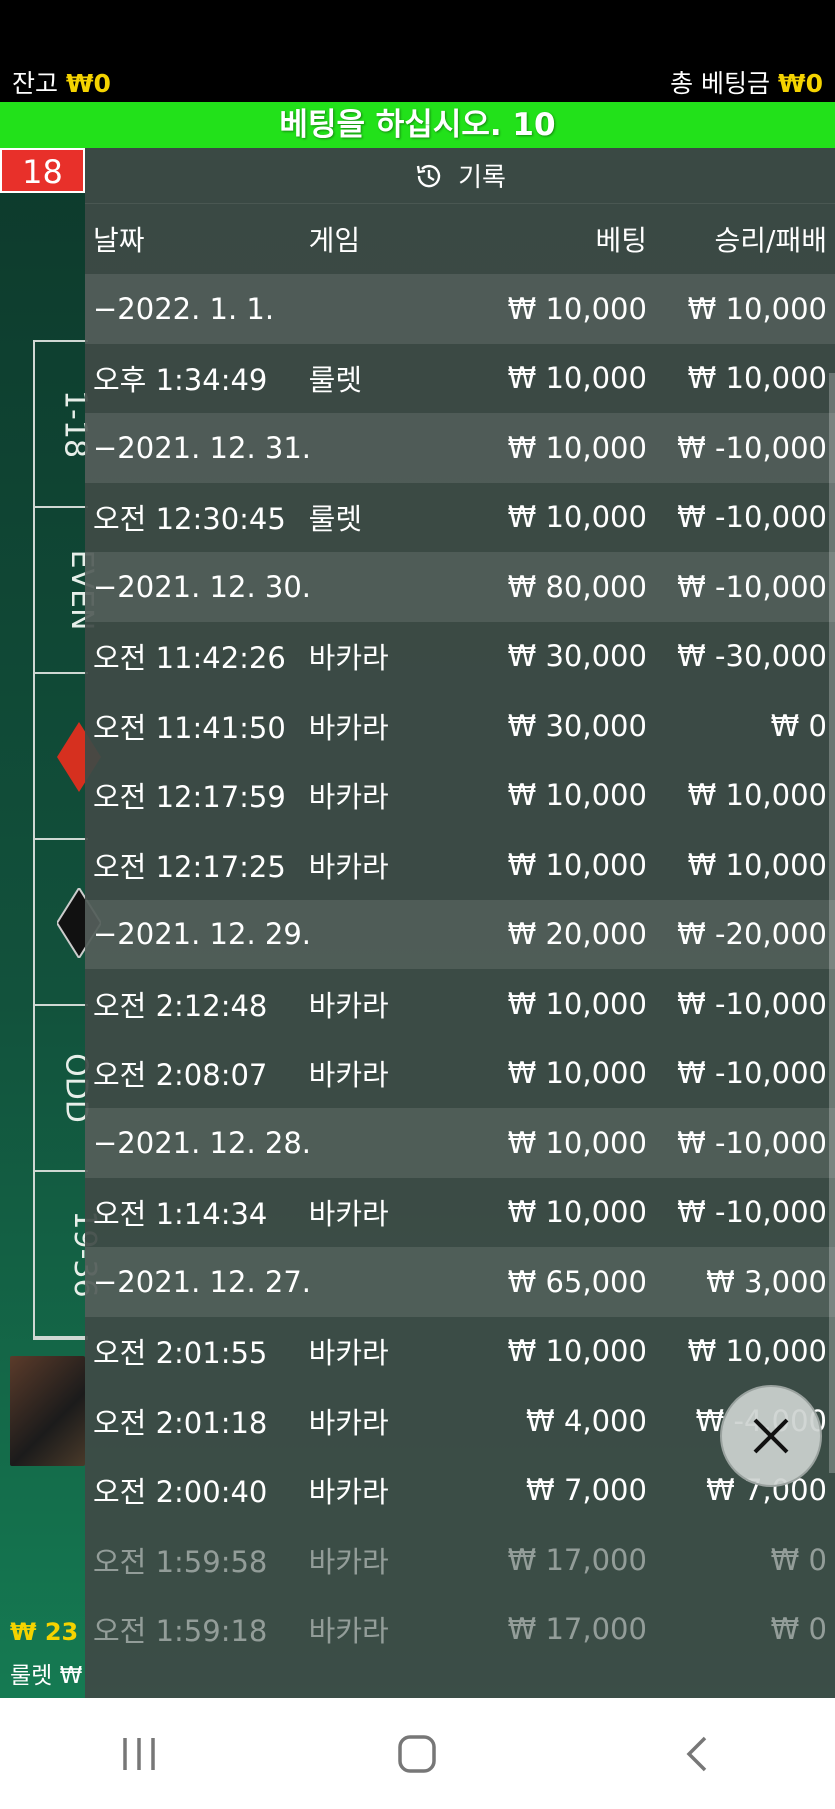 This screenshot has width=835, height=1809. I want to click on total-bet-label: 총 베팅금, so click(720, 83).